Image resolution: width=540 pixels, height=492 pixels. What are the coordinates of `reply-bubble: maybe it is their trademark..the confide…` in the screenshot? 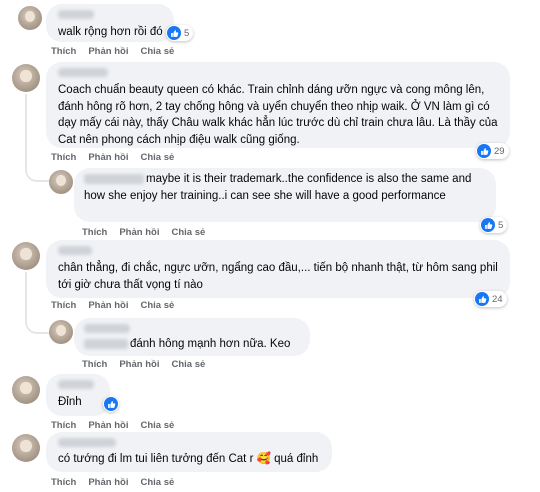 It's located at (285, 195).